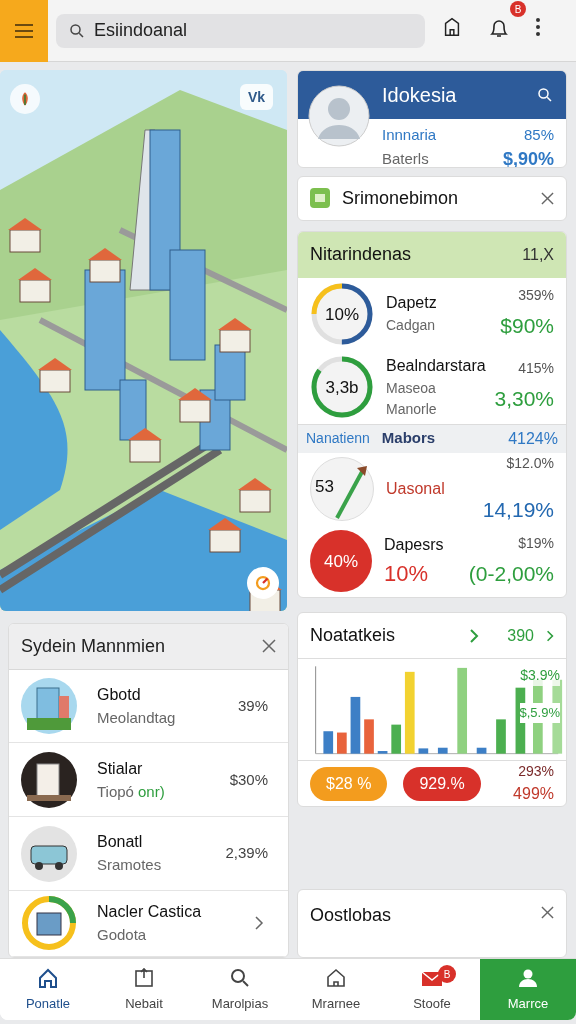  I want to click on card-title: Noatatkeis, so click(353, 636).